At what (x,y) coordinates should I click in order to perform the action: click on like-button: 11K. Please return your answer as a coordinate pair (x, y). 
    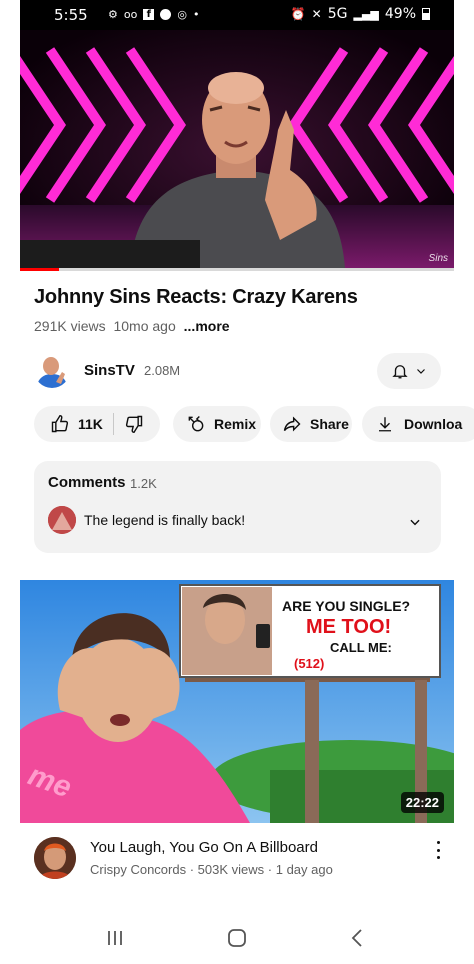
    Looking at the image, I should click on (76, 424).